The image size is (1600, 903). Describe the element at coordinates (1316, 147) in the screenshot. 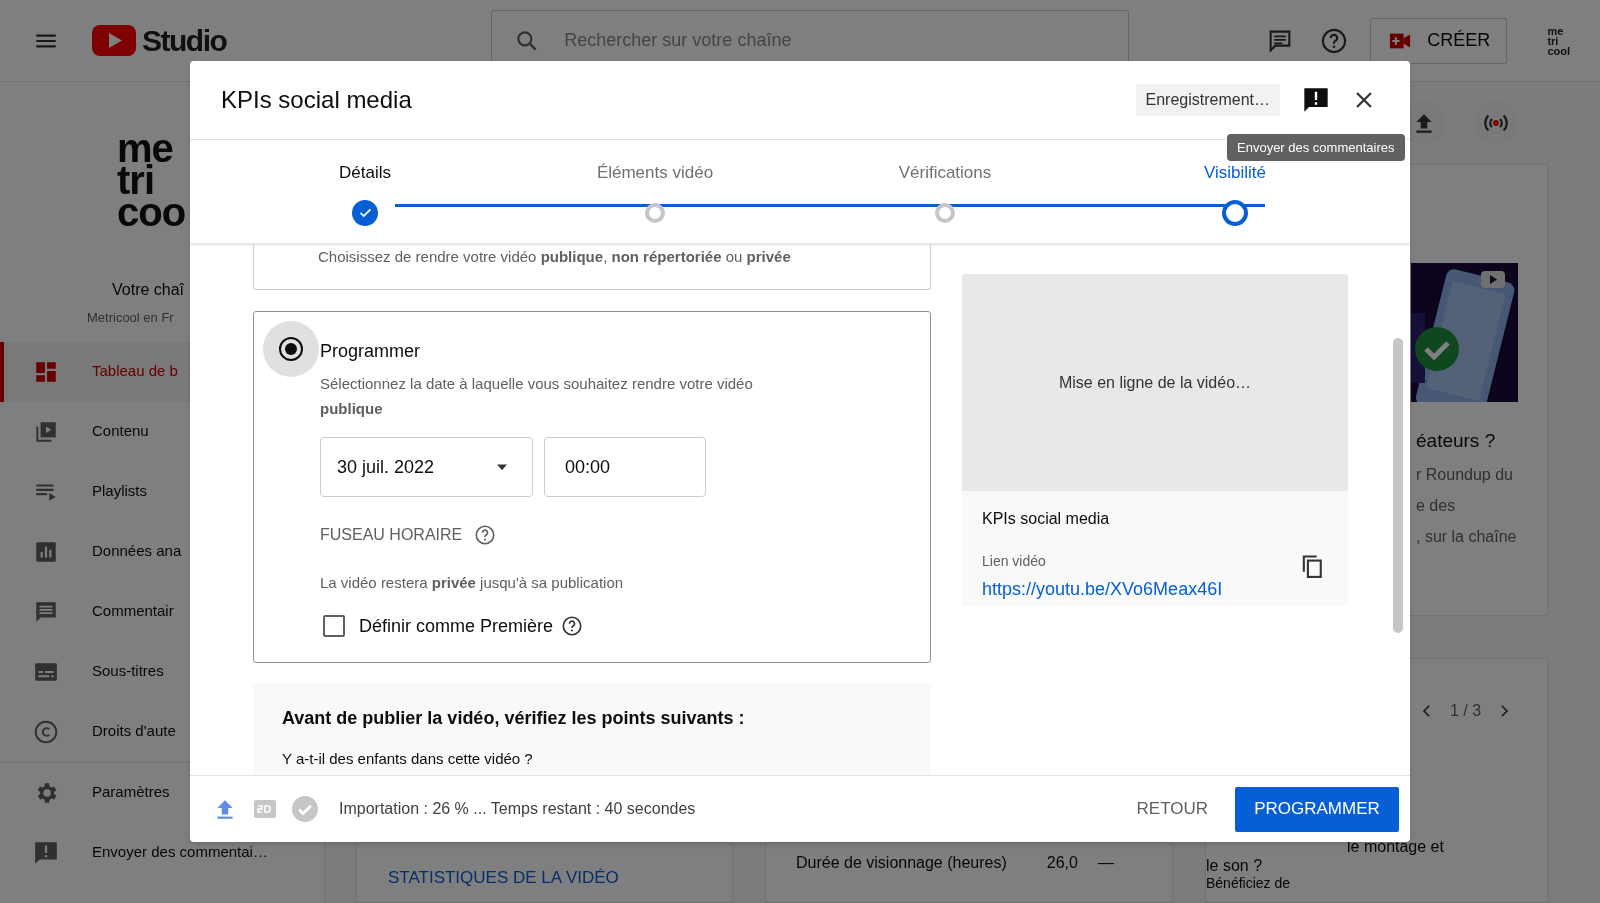

I see `tooltip: Envoyer des commentaires` at that location.